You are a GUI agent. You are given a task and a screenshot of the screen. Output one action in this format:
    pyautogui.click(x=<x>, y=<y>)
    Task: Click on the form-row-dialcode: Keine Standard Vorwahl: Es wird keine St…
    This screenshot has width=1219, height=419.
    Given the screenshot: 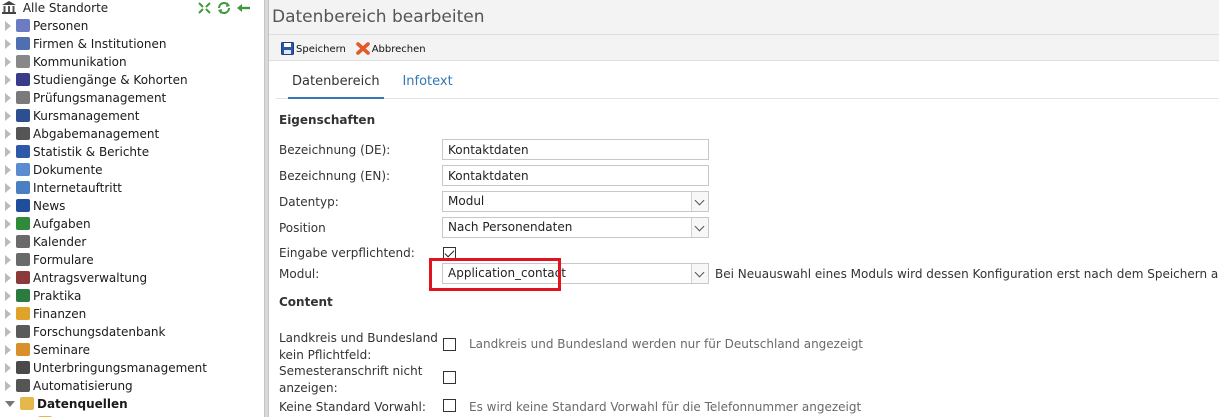 What is the action you would take?
    pyautogui.click(x=749, y=407)
    